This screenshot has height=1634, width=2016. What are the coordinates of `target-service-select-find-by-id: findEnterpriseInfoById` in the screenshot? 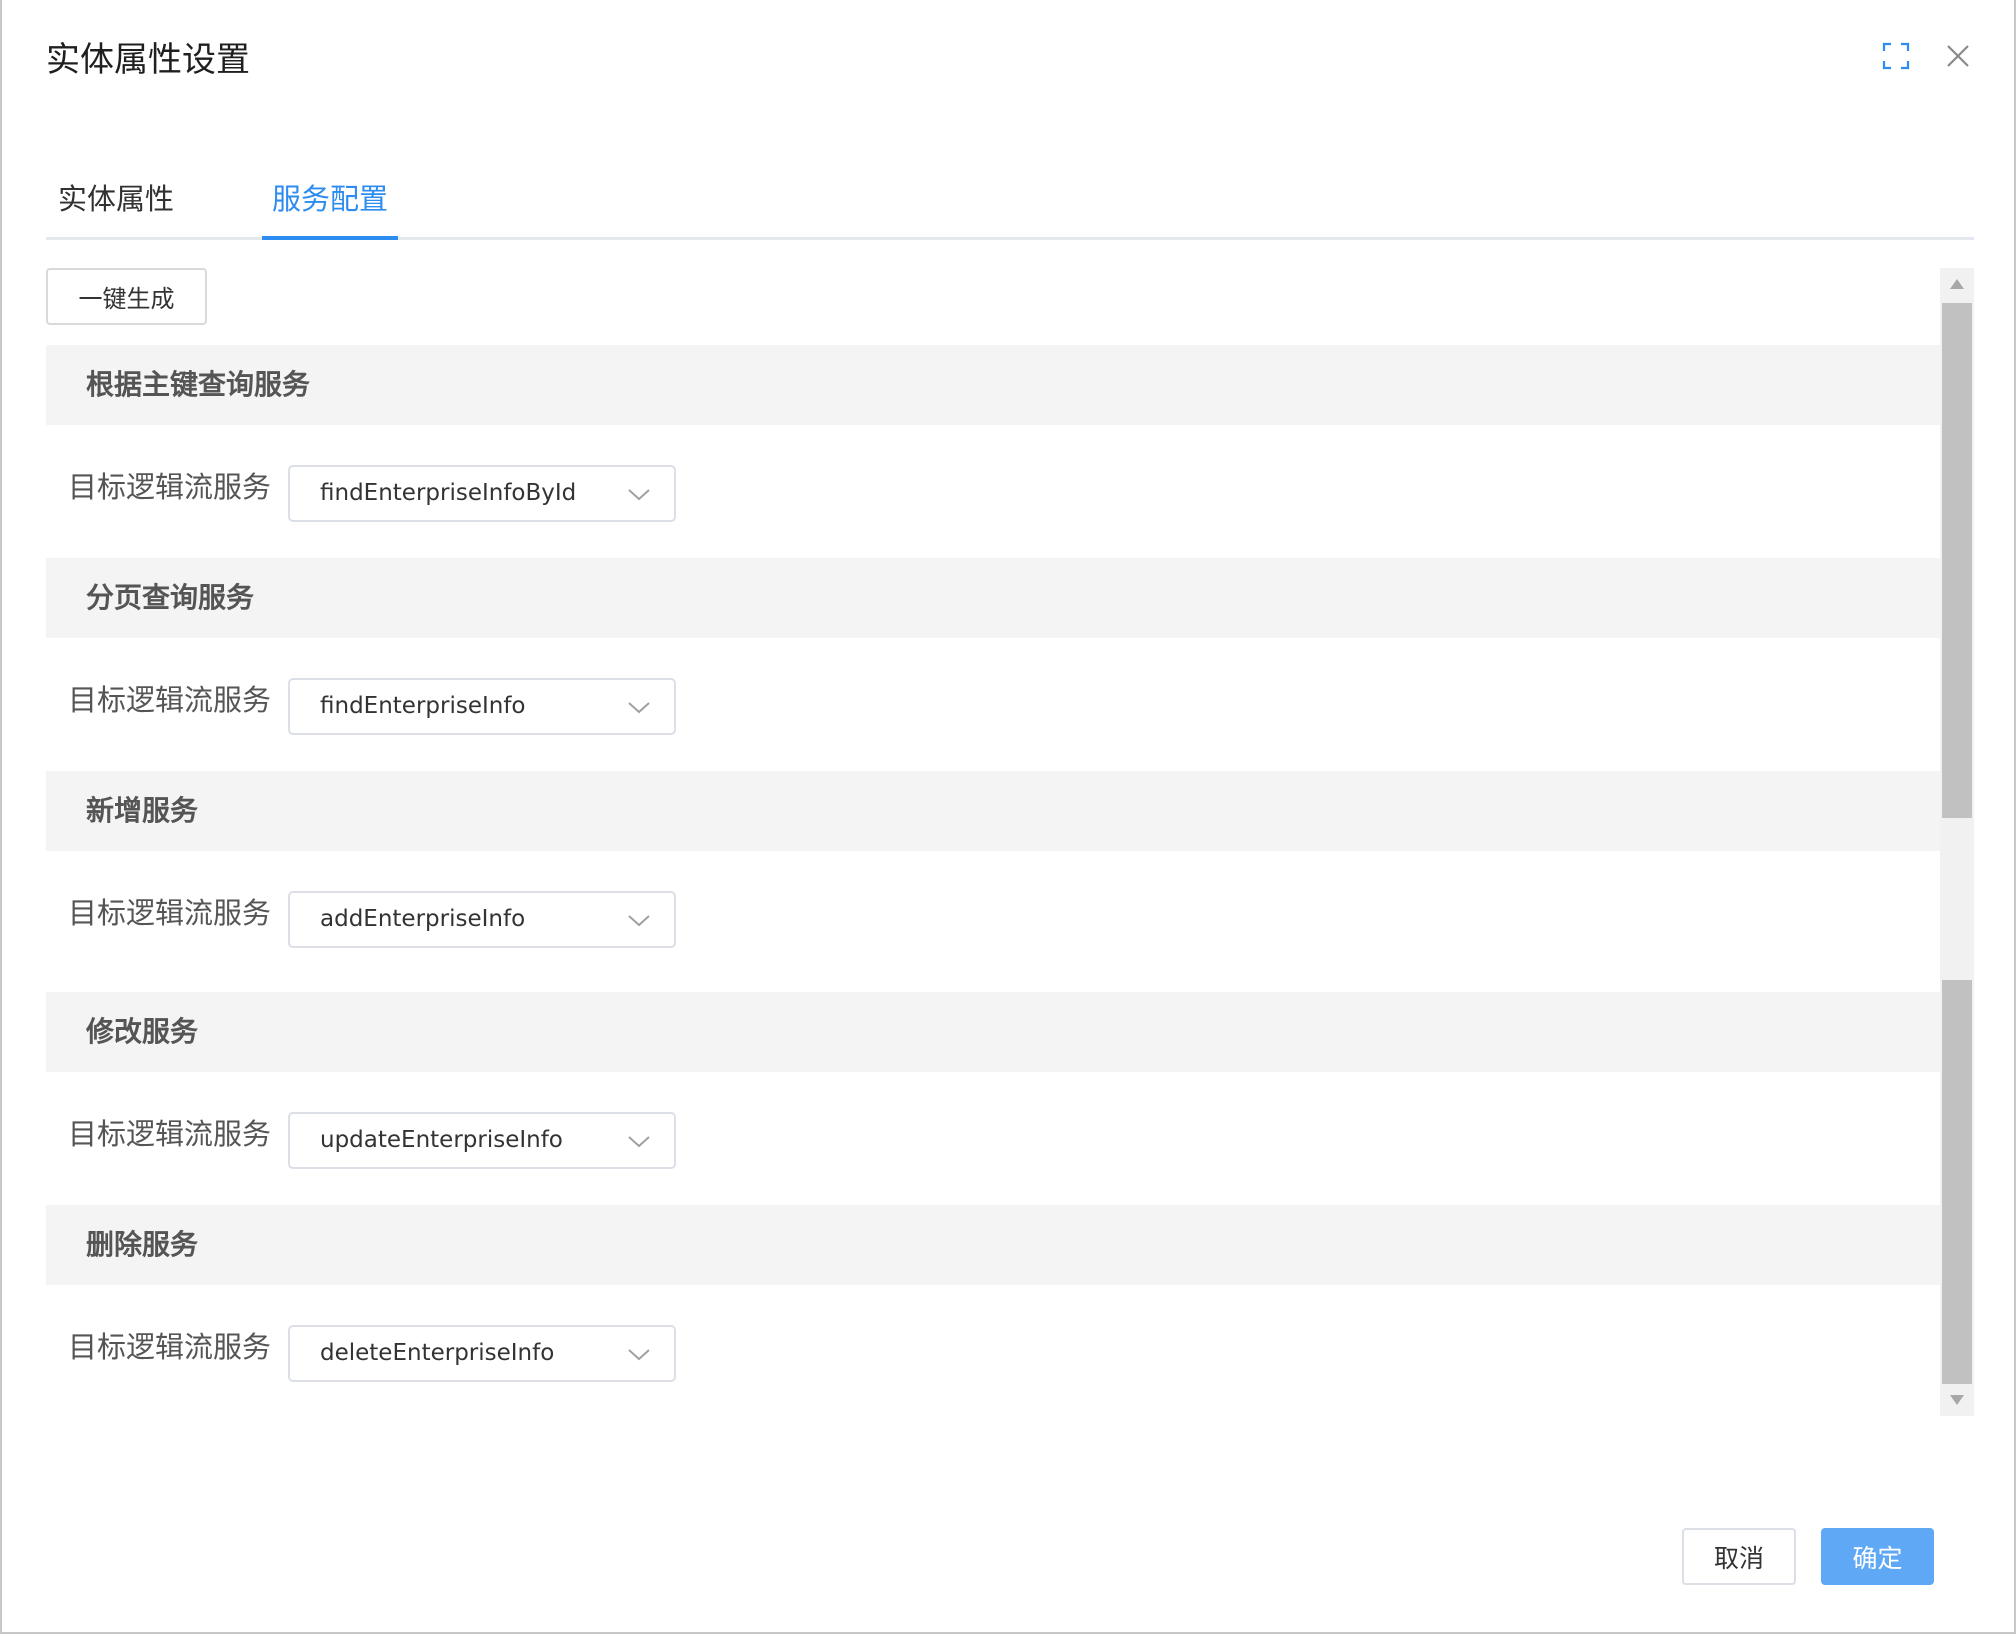 It's located at (482, 493).